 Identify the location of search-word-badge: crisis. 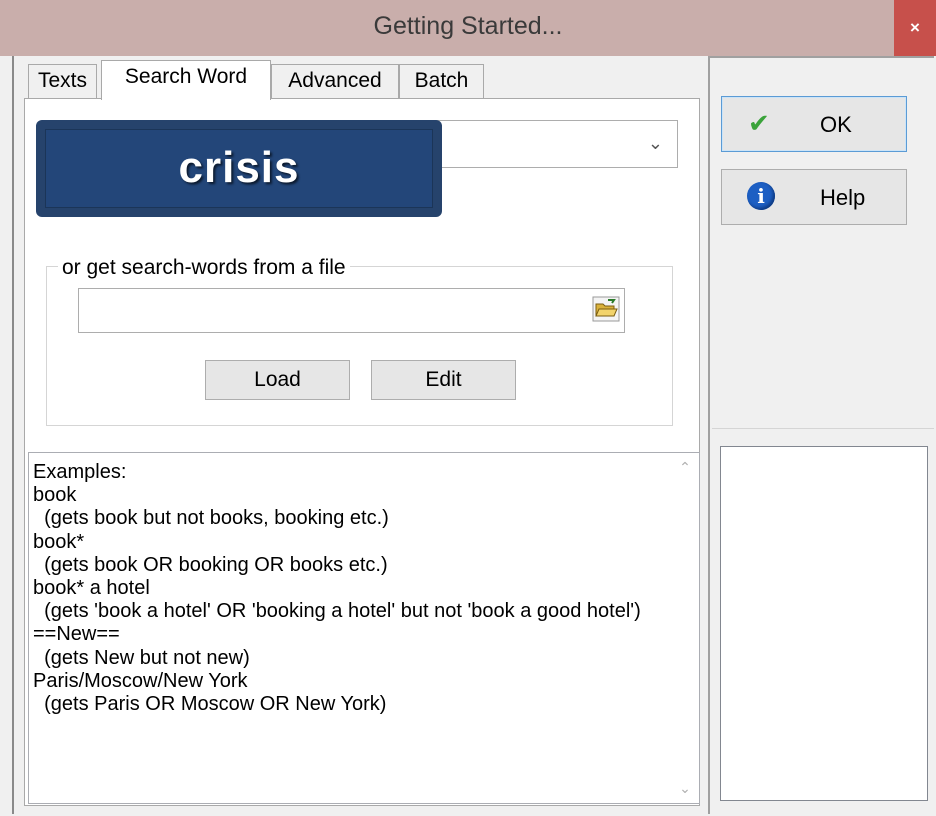
(239, 168).